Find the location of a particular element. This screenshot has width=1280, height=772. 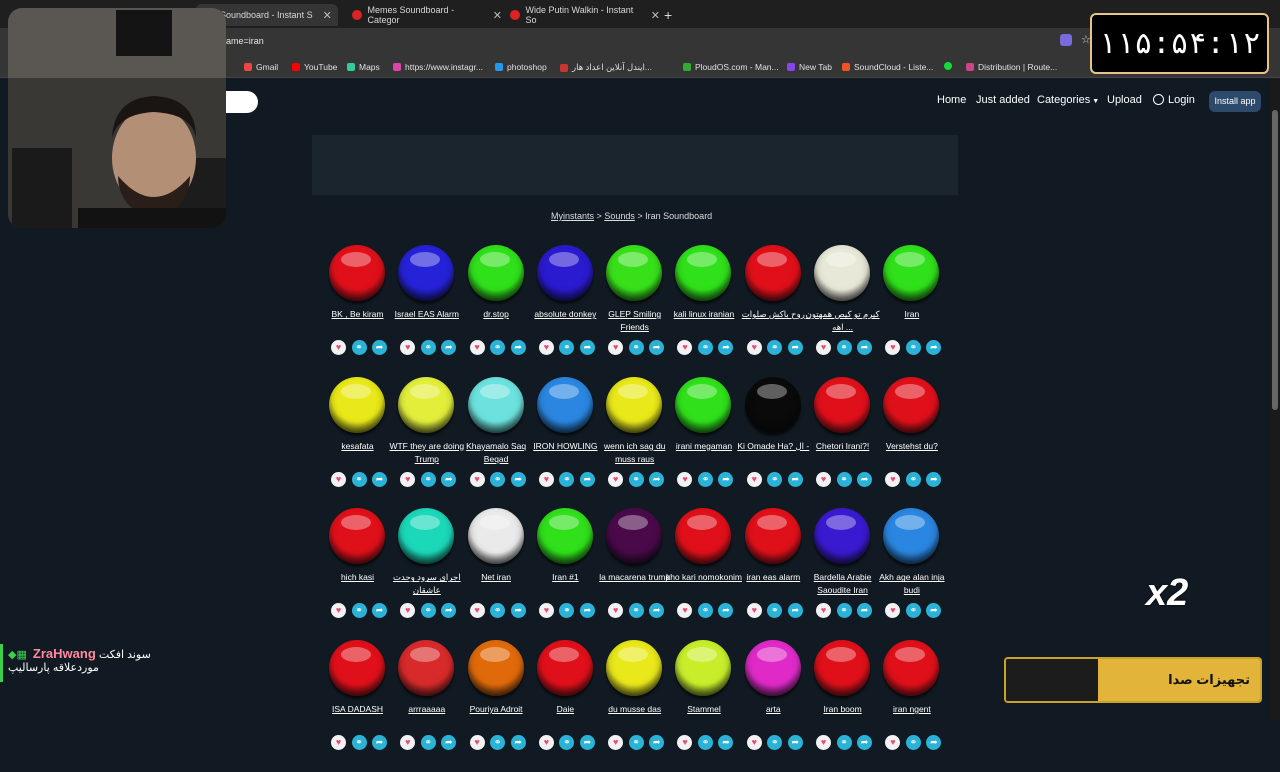

nav-login: Login is located at coordinates (1174, 100).